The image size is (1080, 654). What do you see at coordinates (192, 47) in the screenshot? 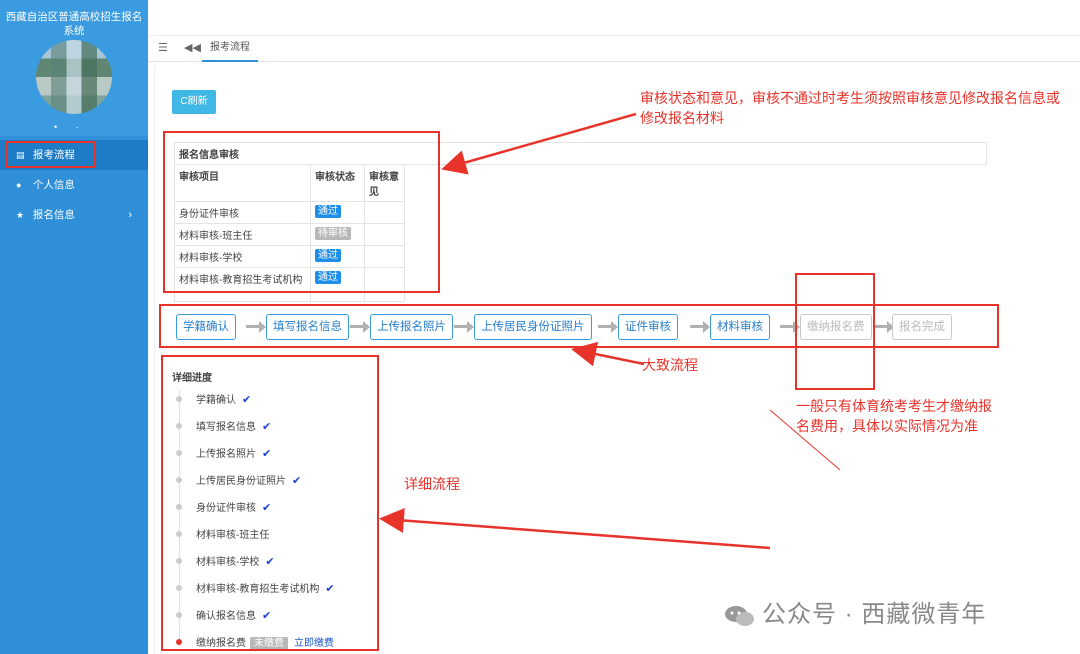
I see `tab-back-icon: ◀◀` at bounding box center [192, 47].